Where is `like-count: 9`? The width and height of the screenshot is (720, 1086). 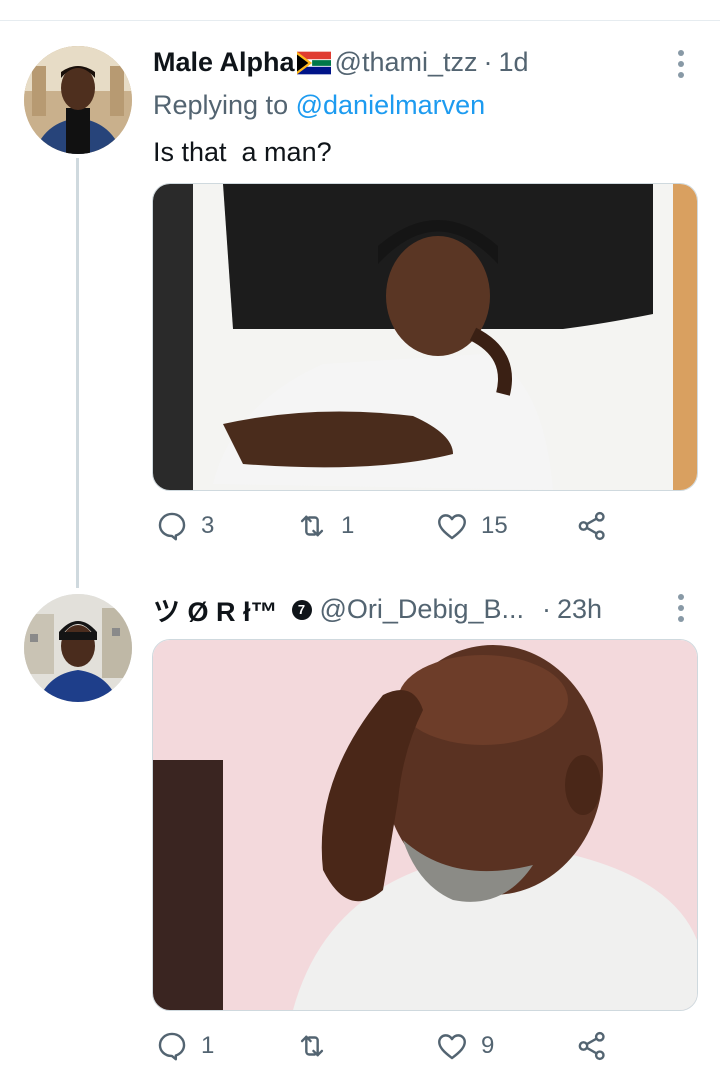 like-count: 9 is located at coordinates (488, 1045).